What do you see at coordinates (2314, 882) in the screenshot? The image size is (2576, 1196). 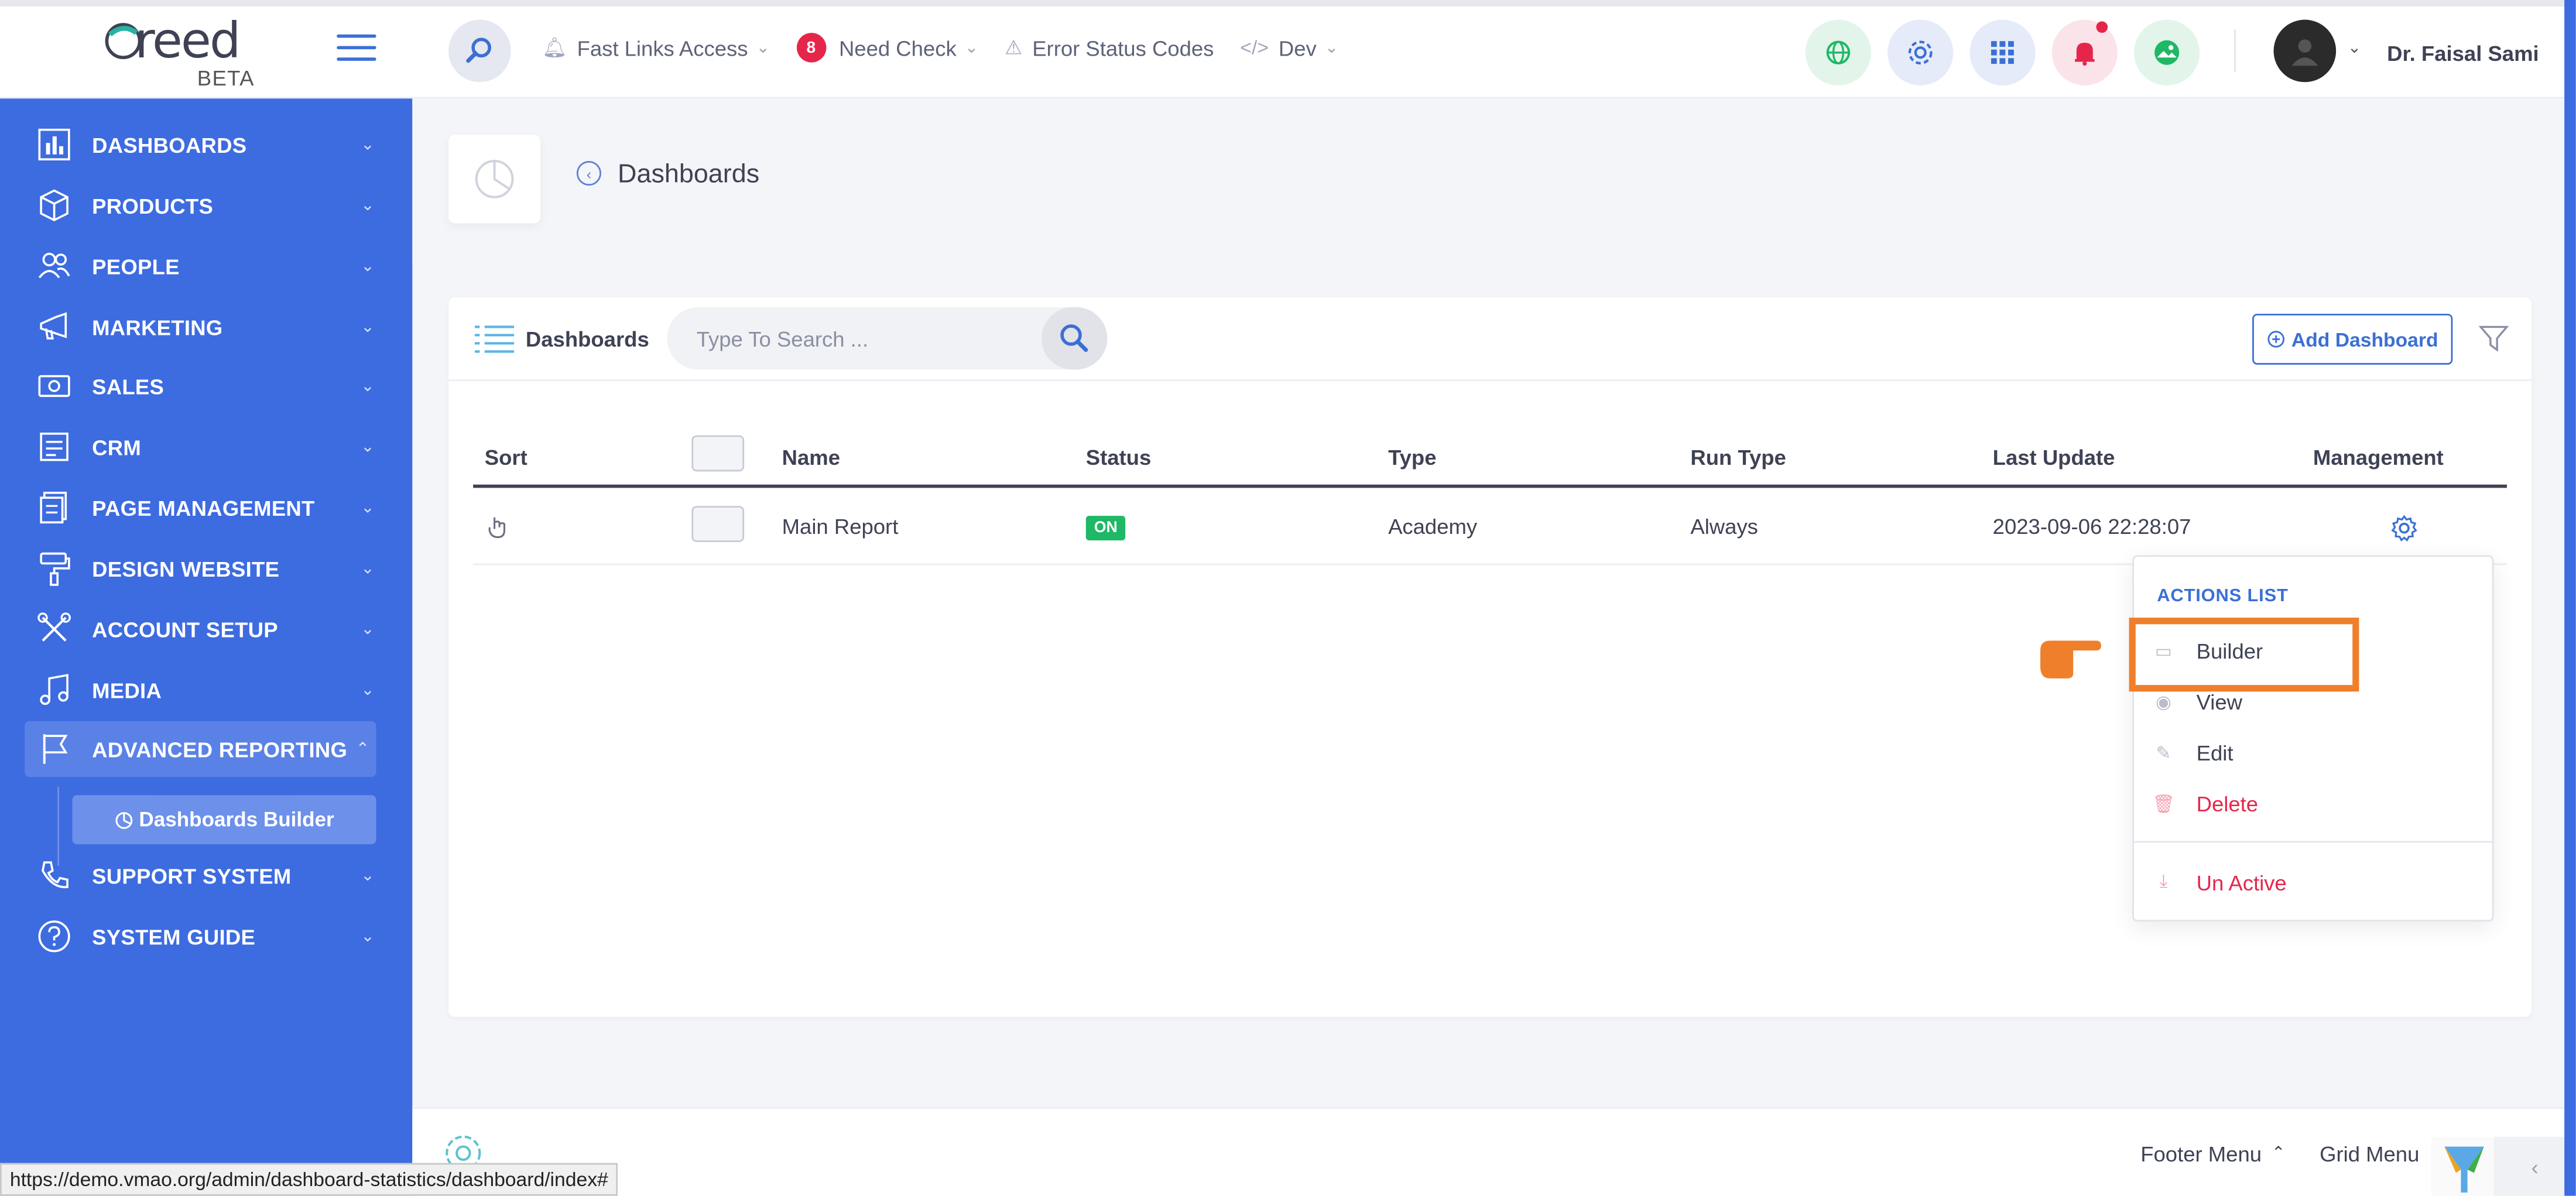 I see `action-un-active: ⤓ Un Active` at bounding box center [2314, 882].